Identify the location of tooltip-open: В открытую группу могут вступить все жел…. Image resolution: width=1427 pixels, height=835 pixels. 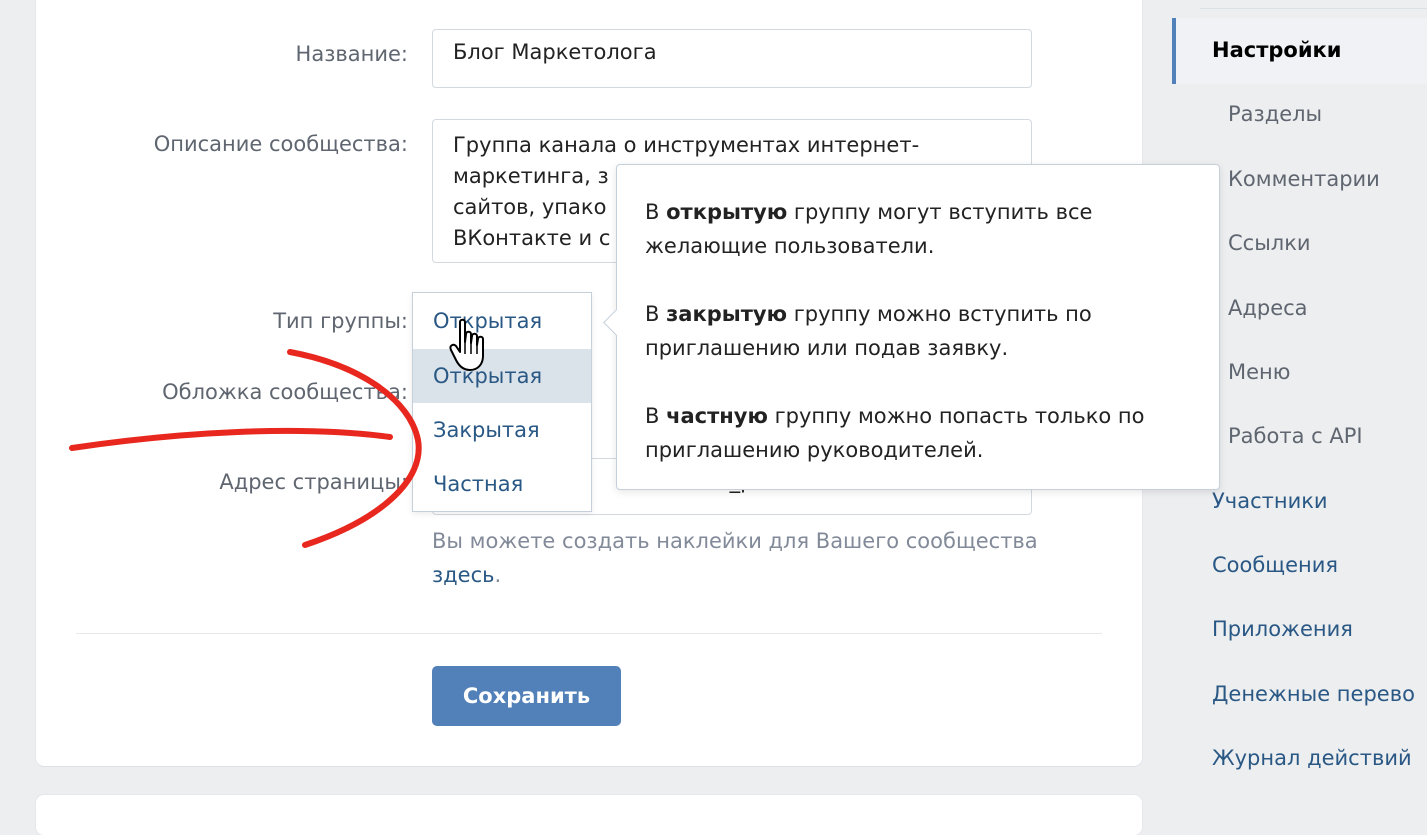
(869, 229).